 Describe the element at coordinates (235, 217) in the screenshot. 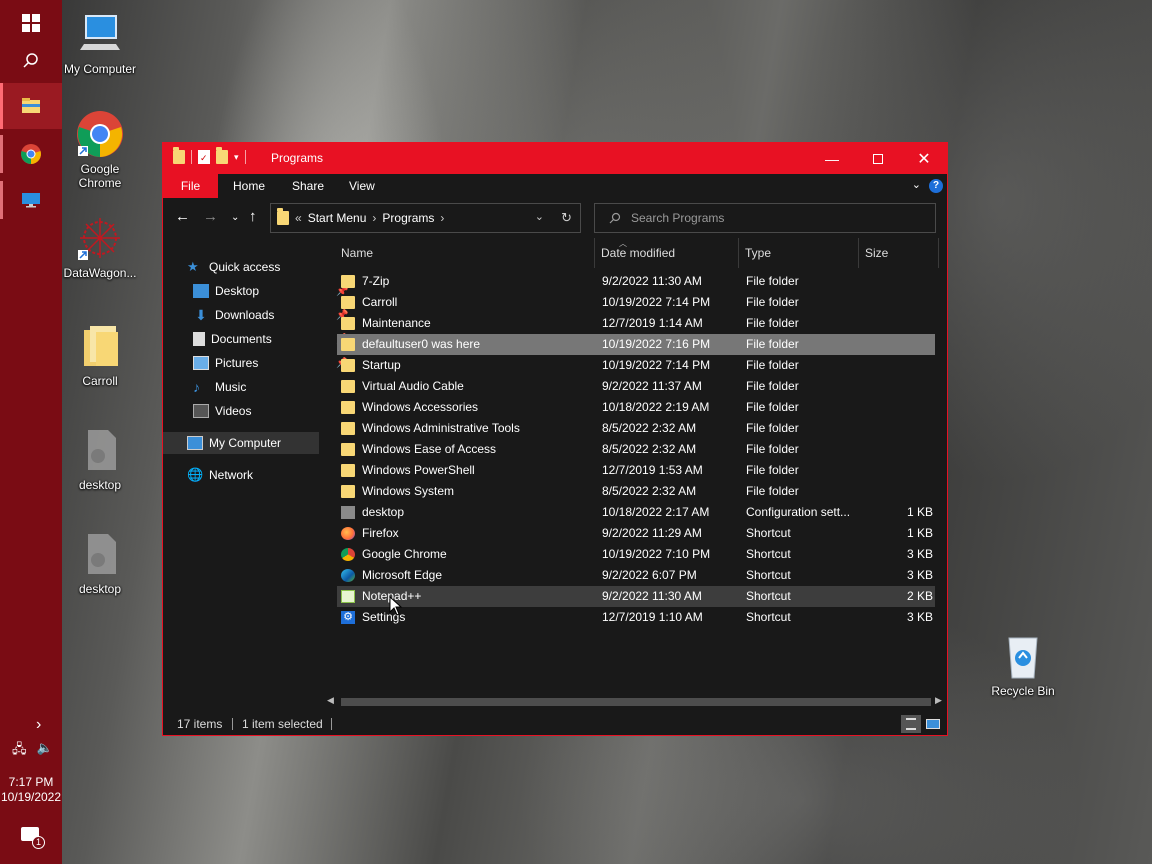

I see `recent-locations-chevron-icon: ⌄` at that location.